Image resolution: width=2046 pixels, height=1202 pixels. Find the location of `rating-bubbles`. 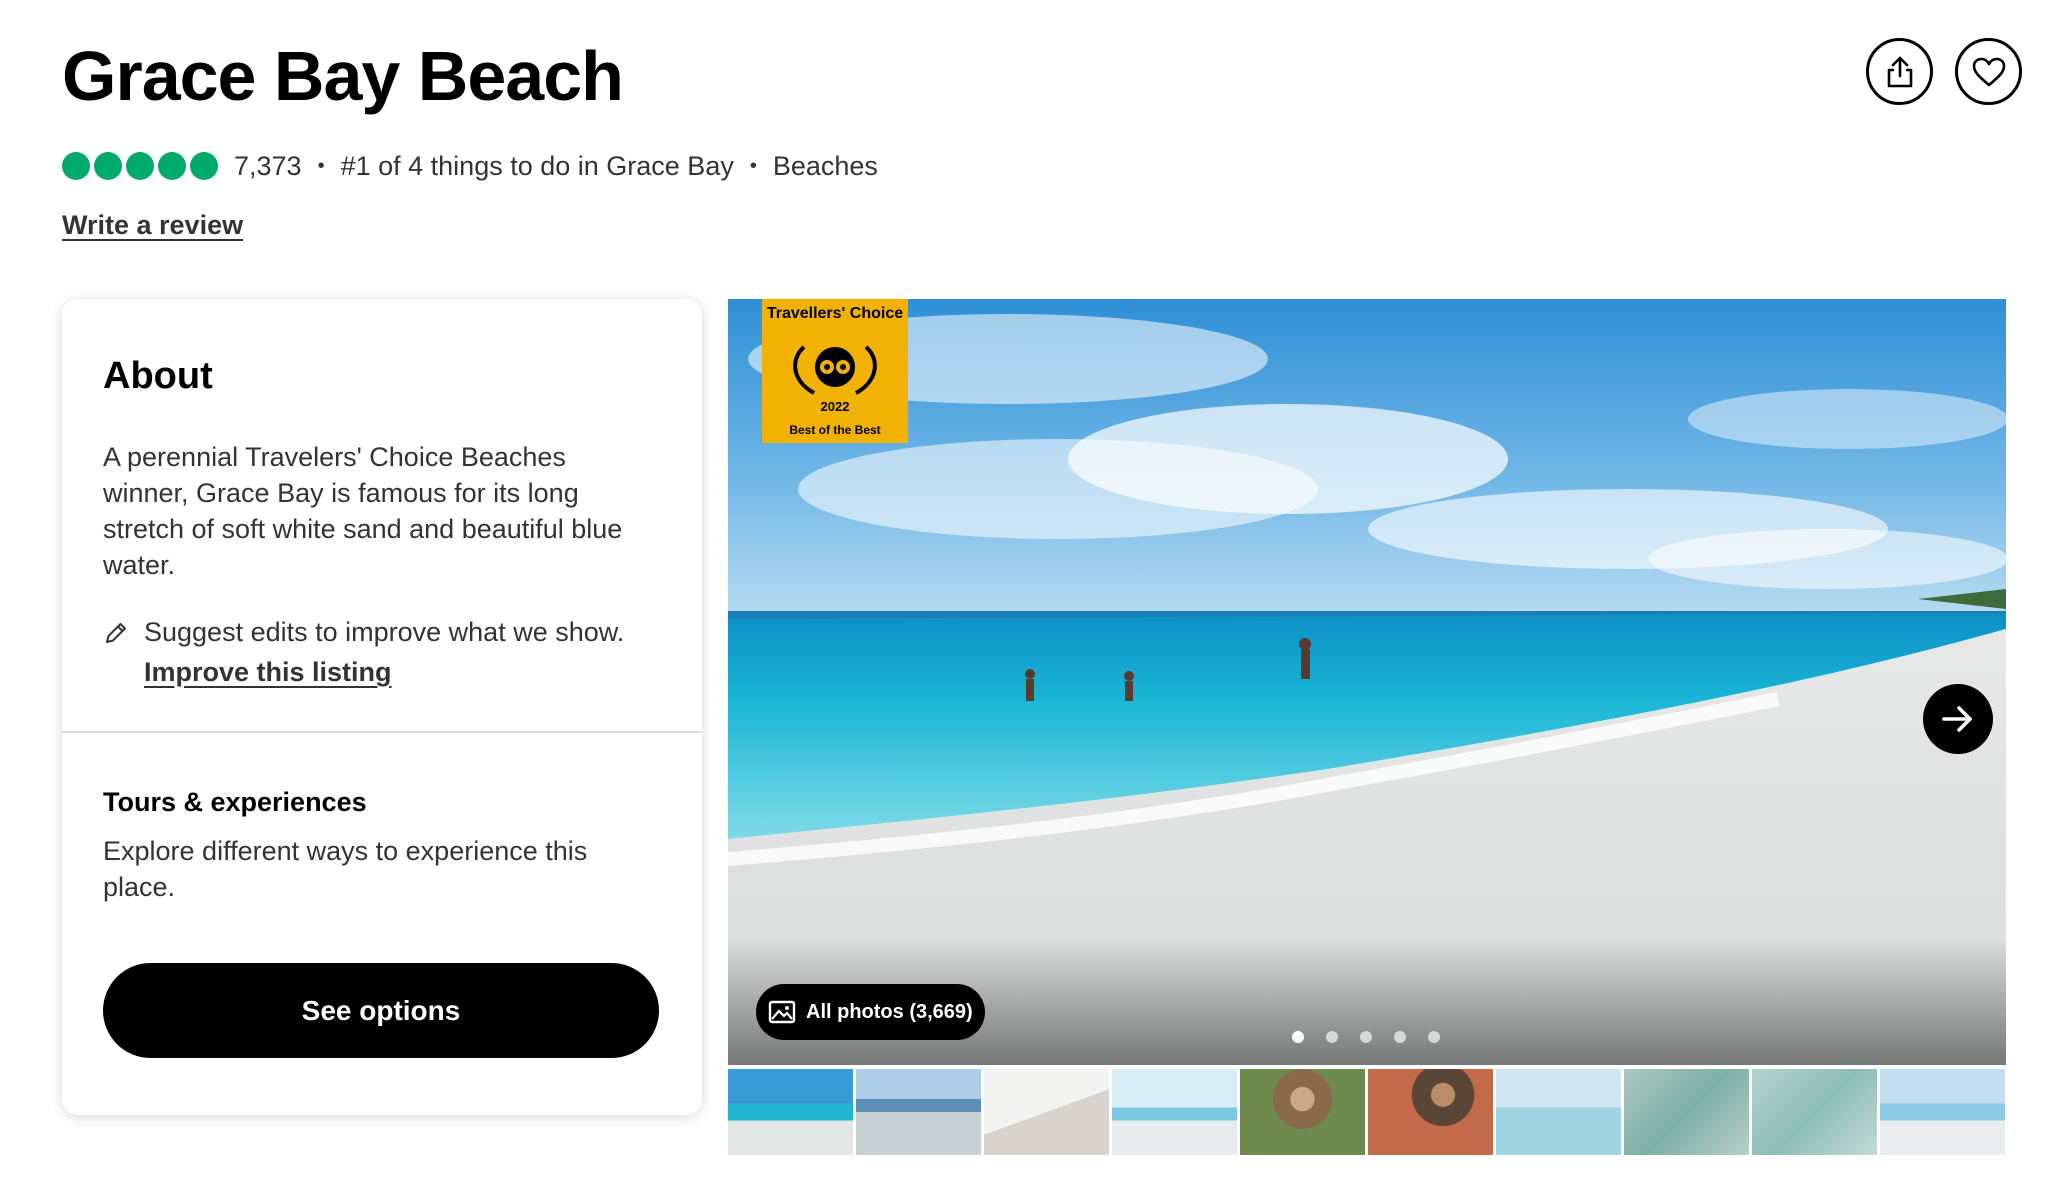

rating-bubbles is located at coordinates (140, 166).